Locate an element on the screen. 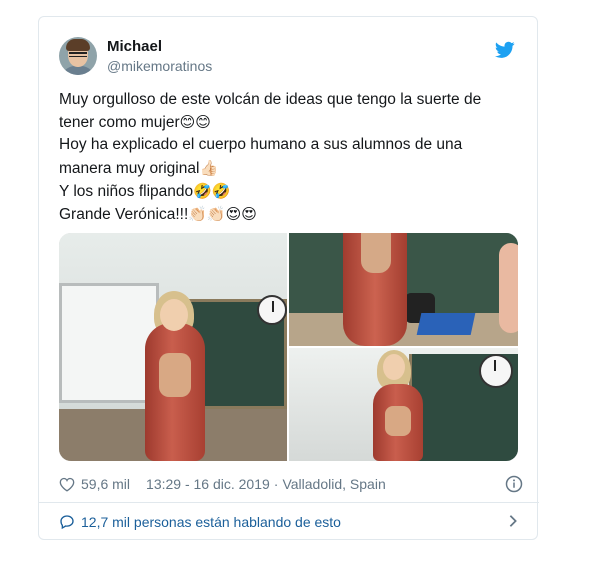  author-avatar is located at coordinates (78, 56).